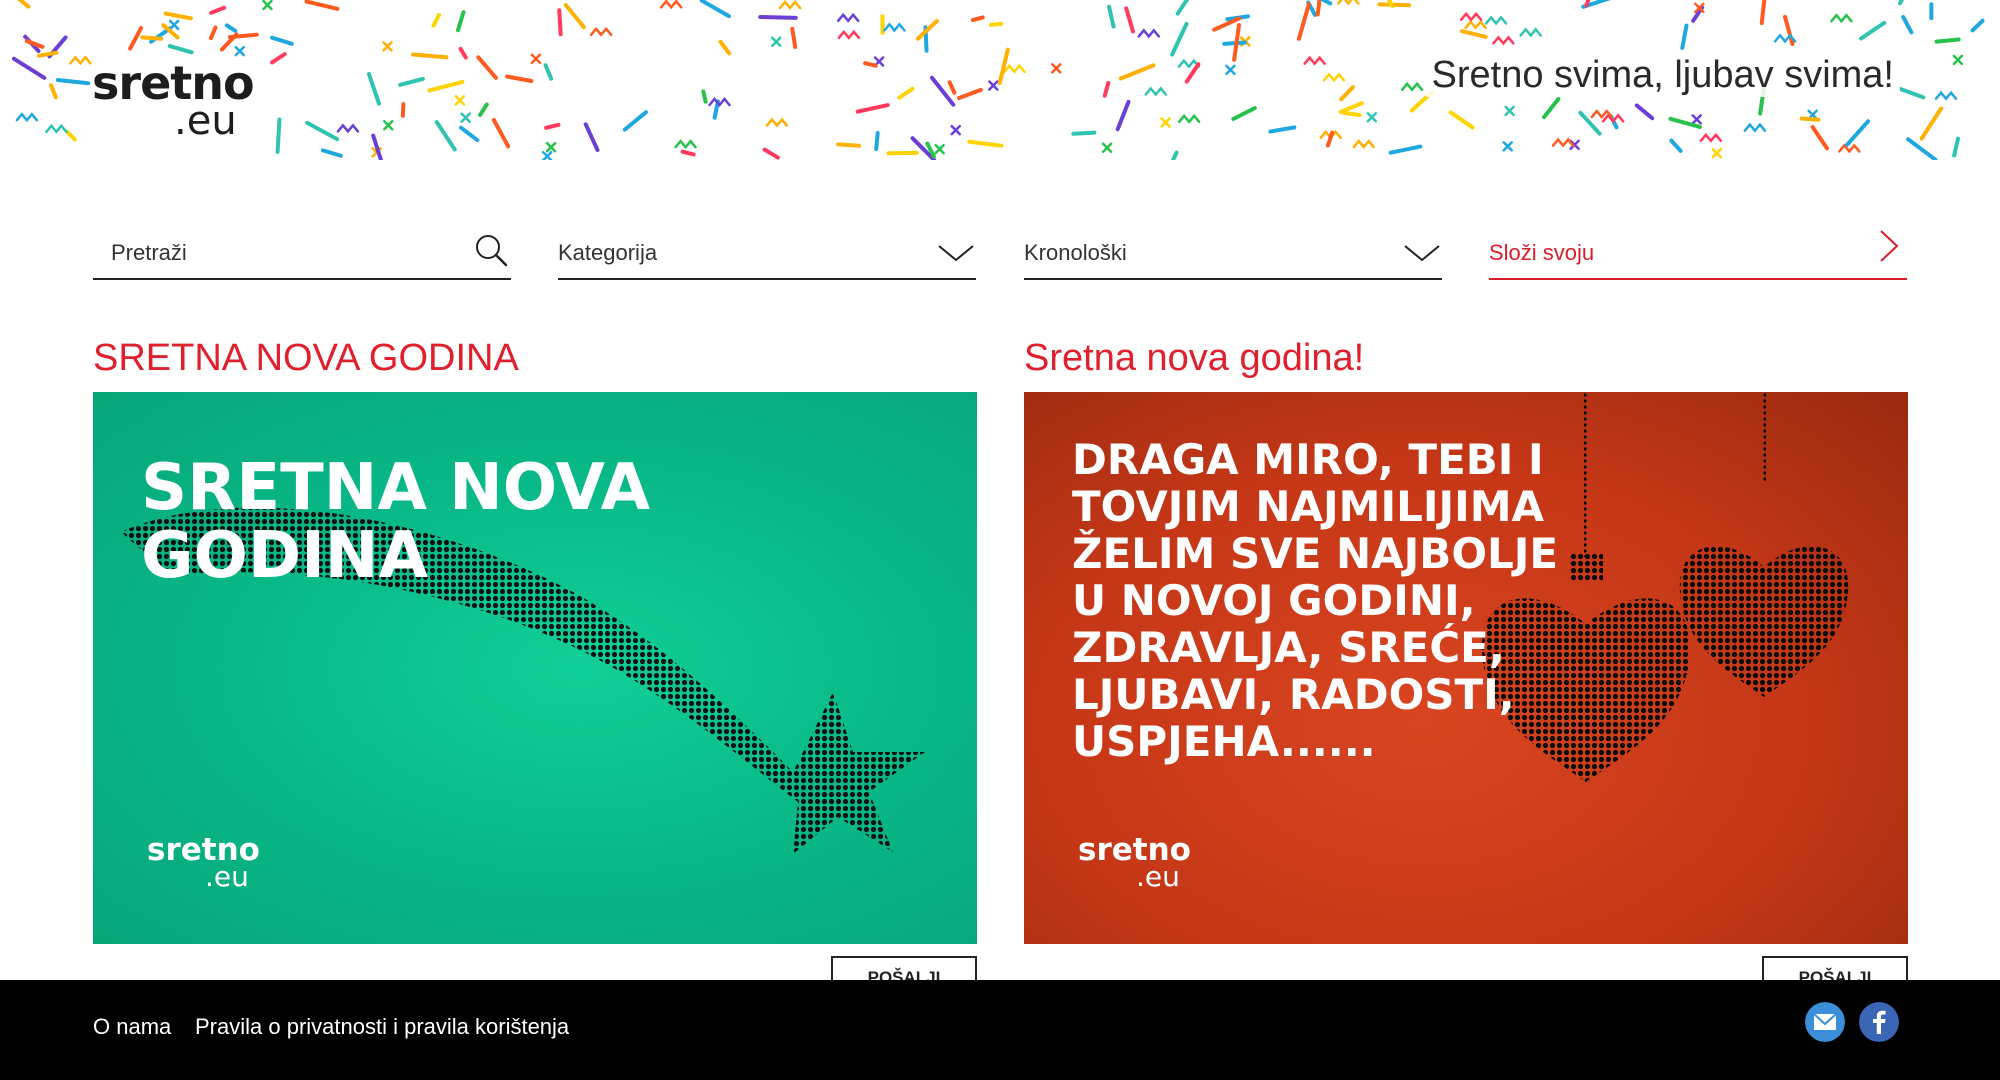 The height and width of the screenshot is (1080, 2000). Describe the element at coordinates (227, 876) in the screenshot. I see `card-logo-domain: .eu` at that location.